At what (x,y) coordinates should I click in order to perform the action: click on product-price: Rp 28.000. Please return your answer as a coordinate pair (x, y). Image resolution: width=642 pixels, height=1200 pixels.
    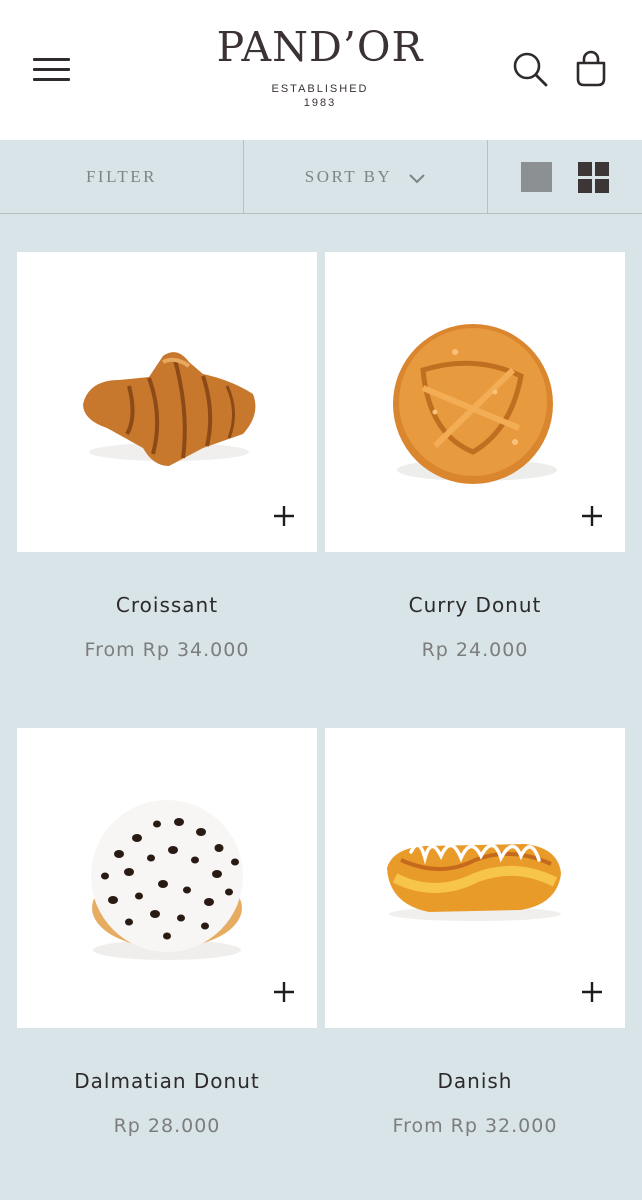
    Looking at the image, I should click on (167, 1126).